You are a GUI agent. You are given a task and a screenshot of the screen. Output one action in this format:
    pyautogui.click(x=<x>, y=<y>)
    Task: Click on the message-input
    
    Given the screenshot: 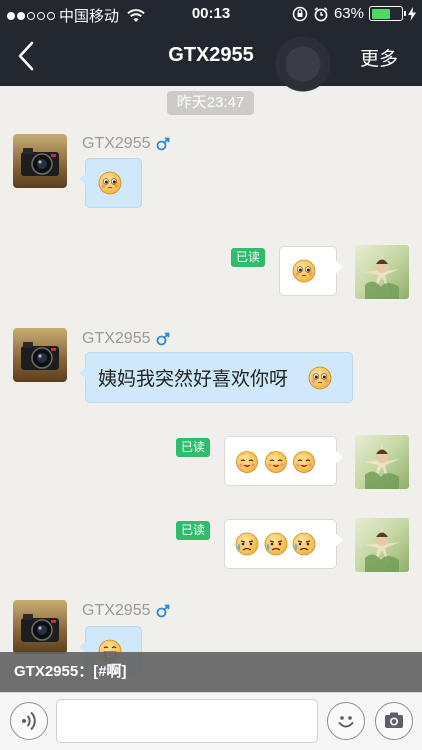 What is the action you would take?
    pyautogui.click(x=187, y=721)
    